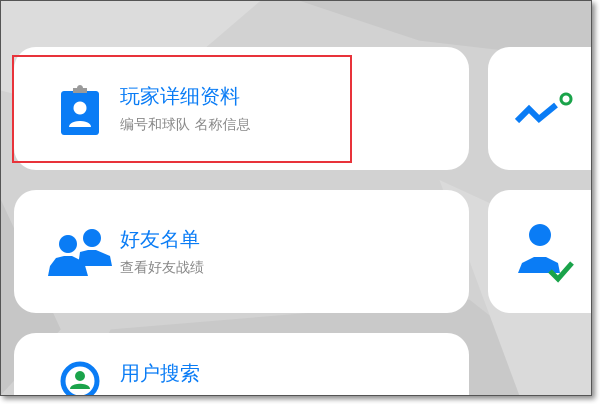  I want to click on clipboard-user-icon, so click(80, 108).